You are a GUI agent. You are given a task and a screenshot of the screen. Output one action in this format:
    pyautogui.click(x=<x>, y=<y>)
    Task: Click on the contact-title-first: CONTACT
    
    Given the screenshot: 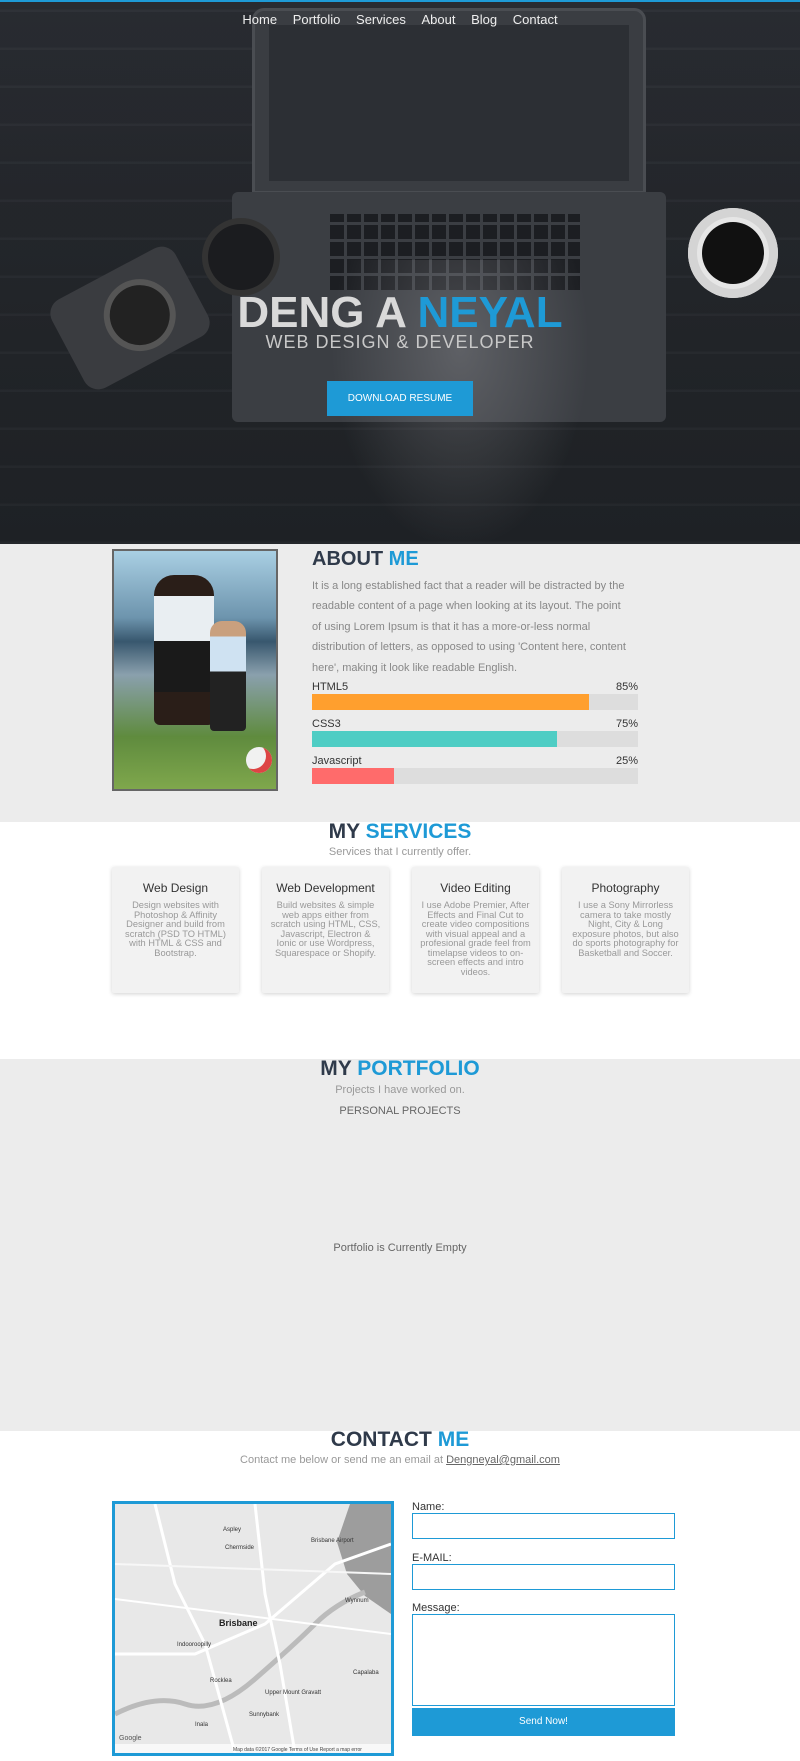 What is the action you would take?
    pyautogui.click(x=381, y=1439)
    